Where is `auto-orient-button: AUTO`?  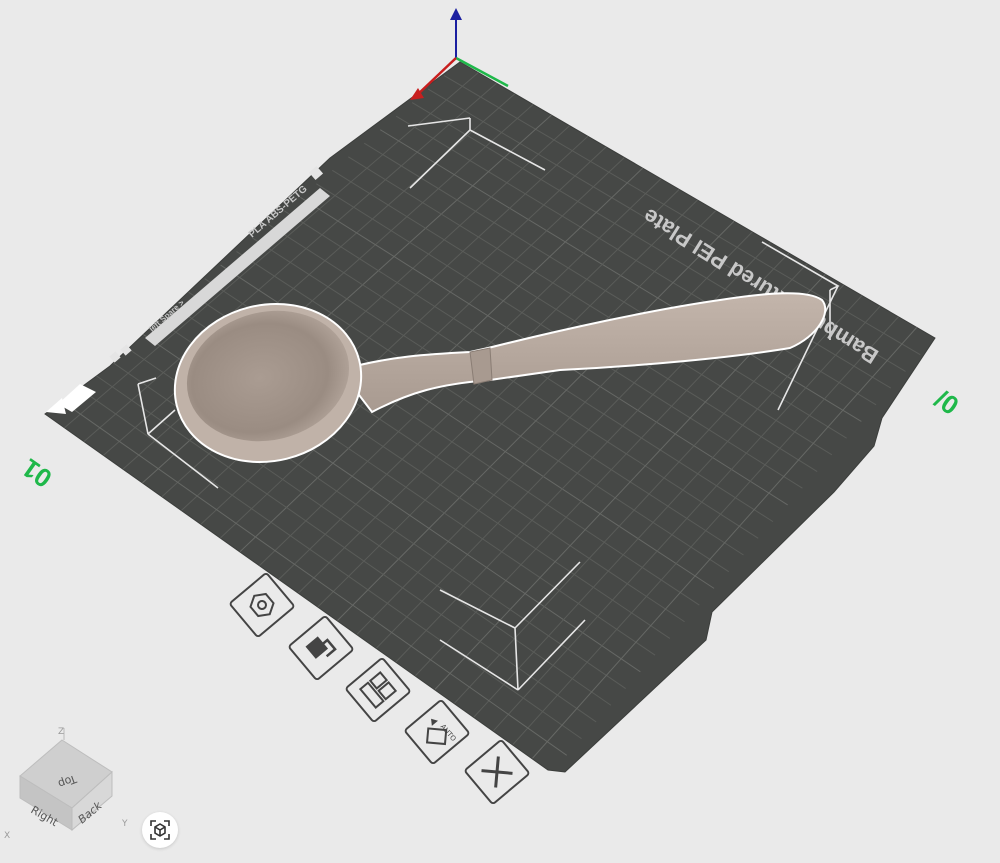
auto-orient-button: AUTO is located at coordinates (437, 732).